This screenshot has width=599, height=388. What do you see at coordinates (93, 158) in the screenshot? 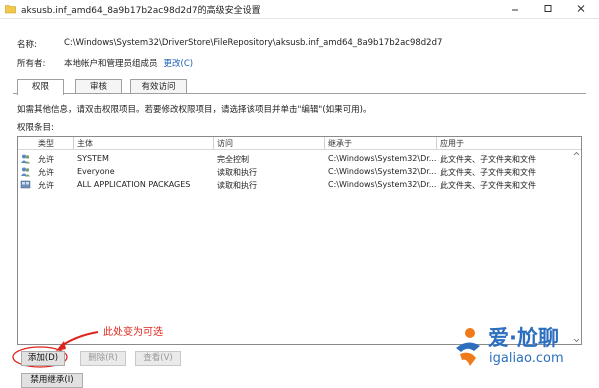
I see `row-principal: SYSTEM` at bounding box center [93, 158].